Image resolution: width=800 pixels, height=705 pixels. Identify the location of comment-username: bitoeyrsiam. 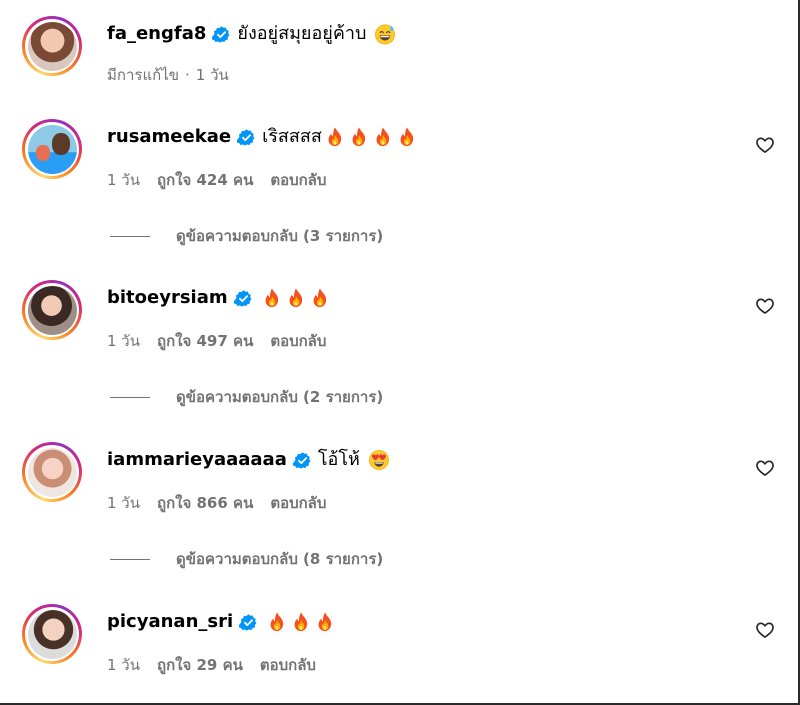
(167, 298).